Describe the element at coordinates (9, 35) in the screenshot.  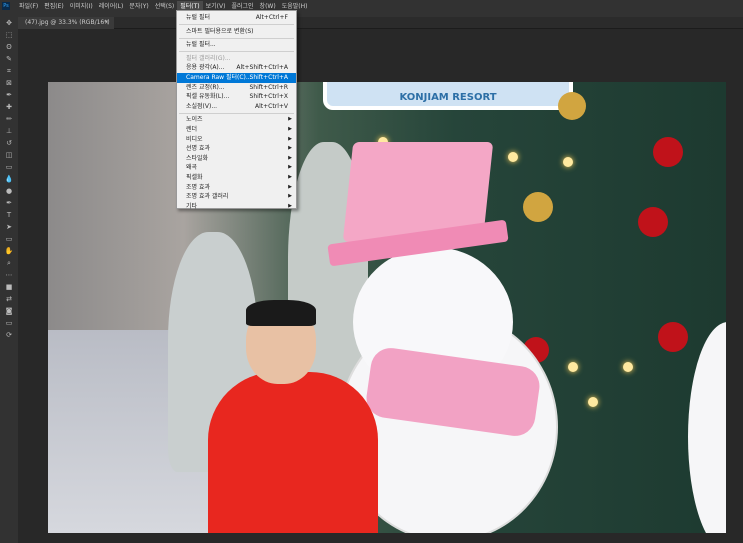
I see `marquee-tool-icon: ⬚` at that location.